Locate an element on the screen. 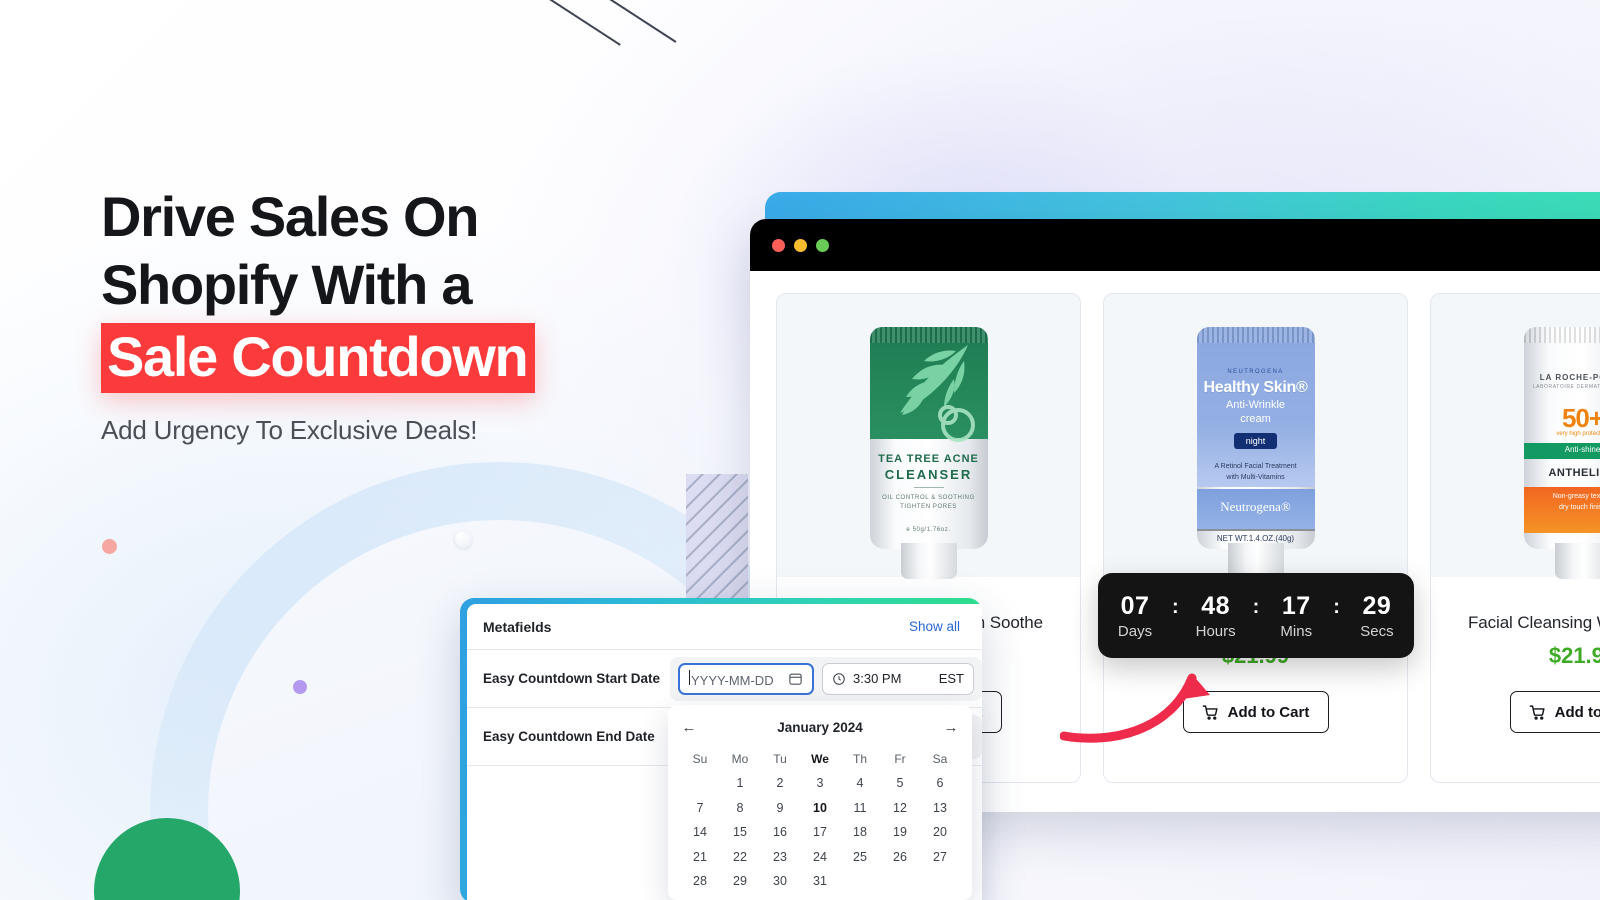 The height and width of the screenshot is (900, 1600). tube-title-1: ANTHELIOS is located at coordinates (1574, 473).